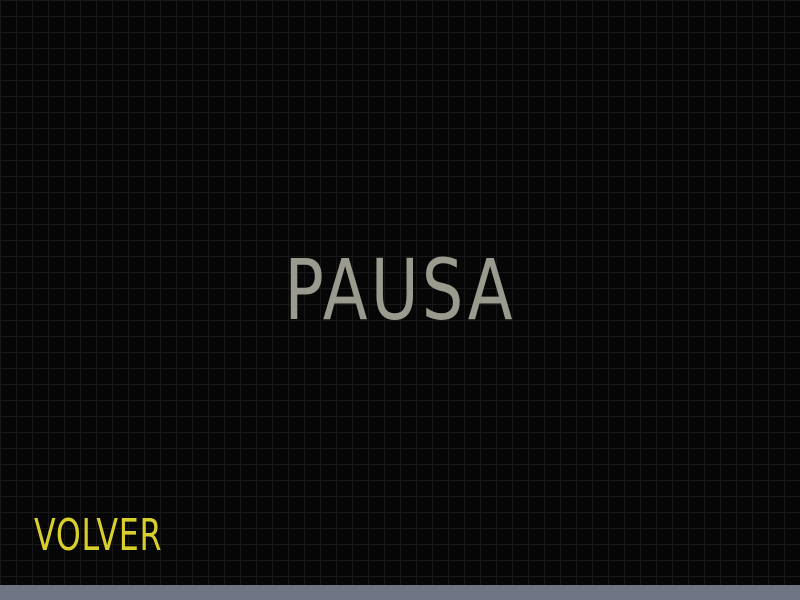 The width and height of the screenshot is (800, 600). Describe the element at coordinates (400, 290) in the screenshot. I see `pause-title: PAUSA` at that location.